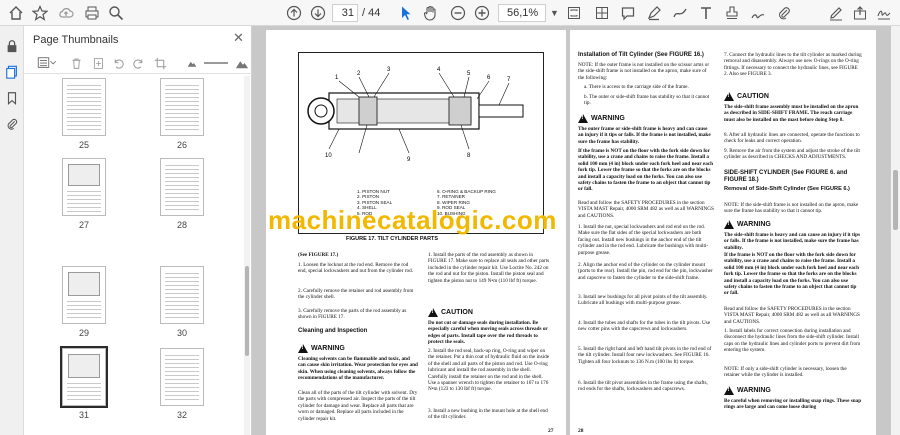  Describe the element at coordinates (706, 13) in the screenshot. I see `text-icon` at that location.